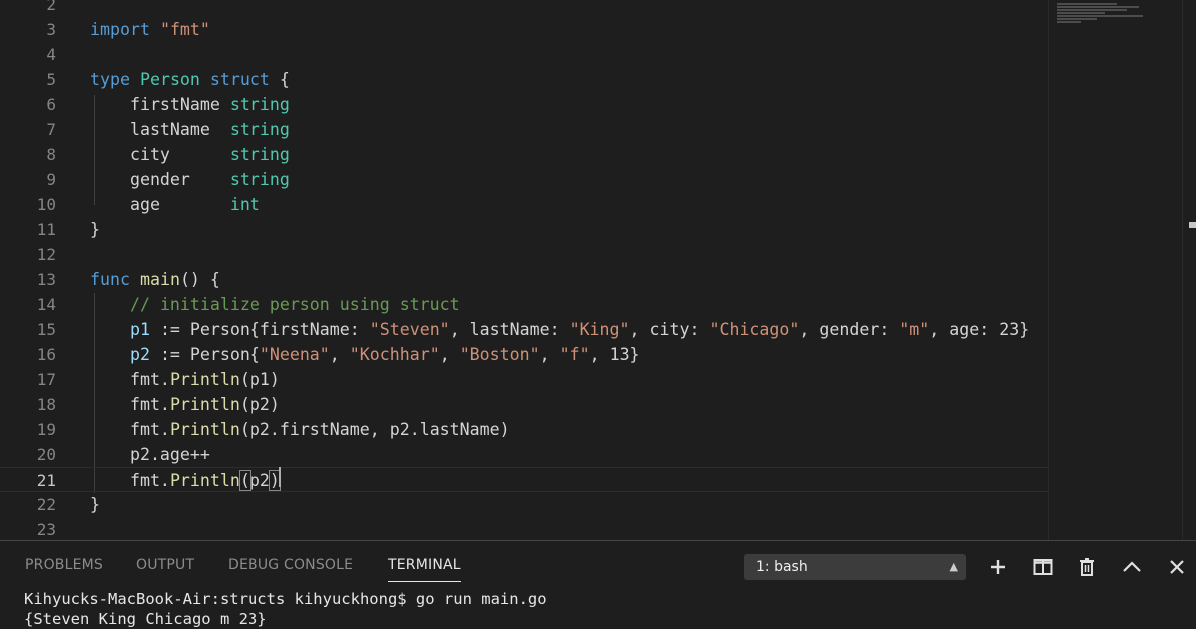 This screenshot has width=1196, height=629. I want to click on tab-terminal: TERMINAL, so click(424, 569).